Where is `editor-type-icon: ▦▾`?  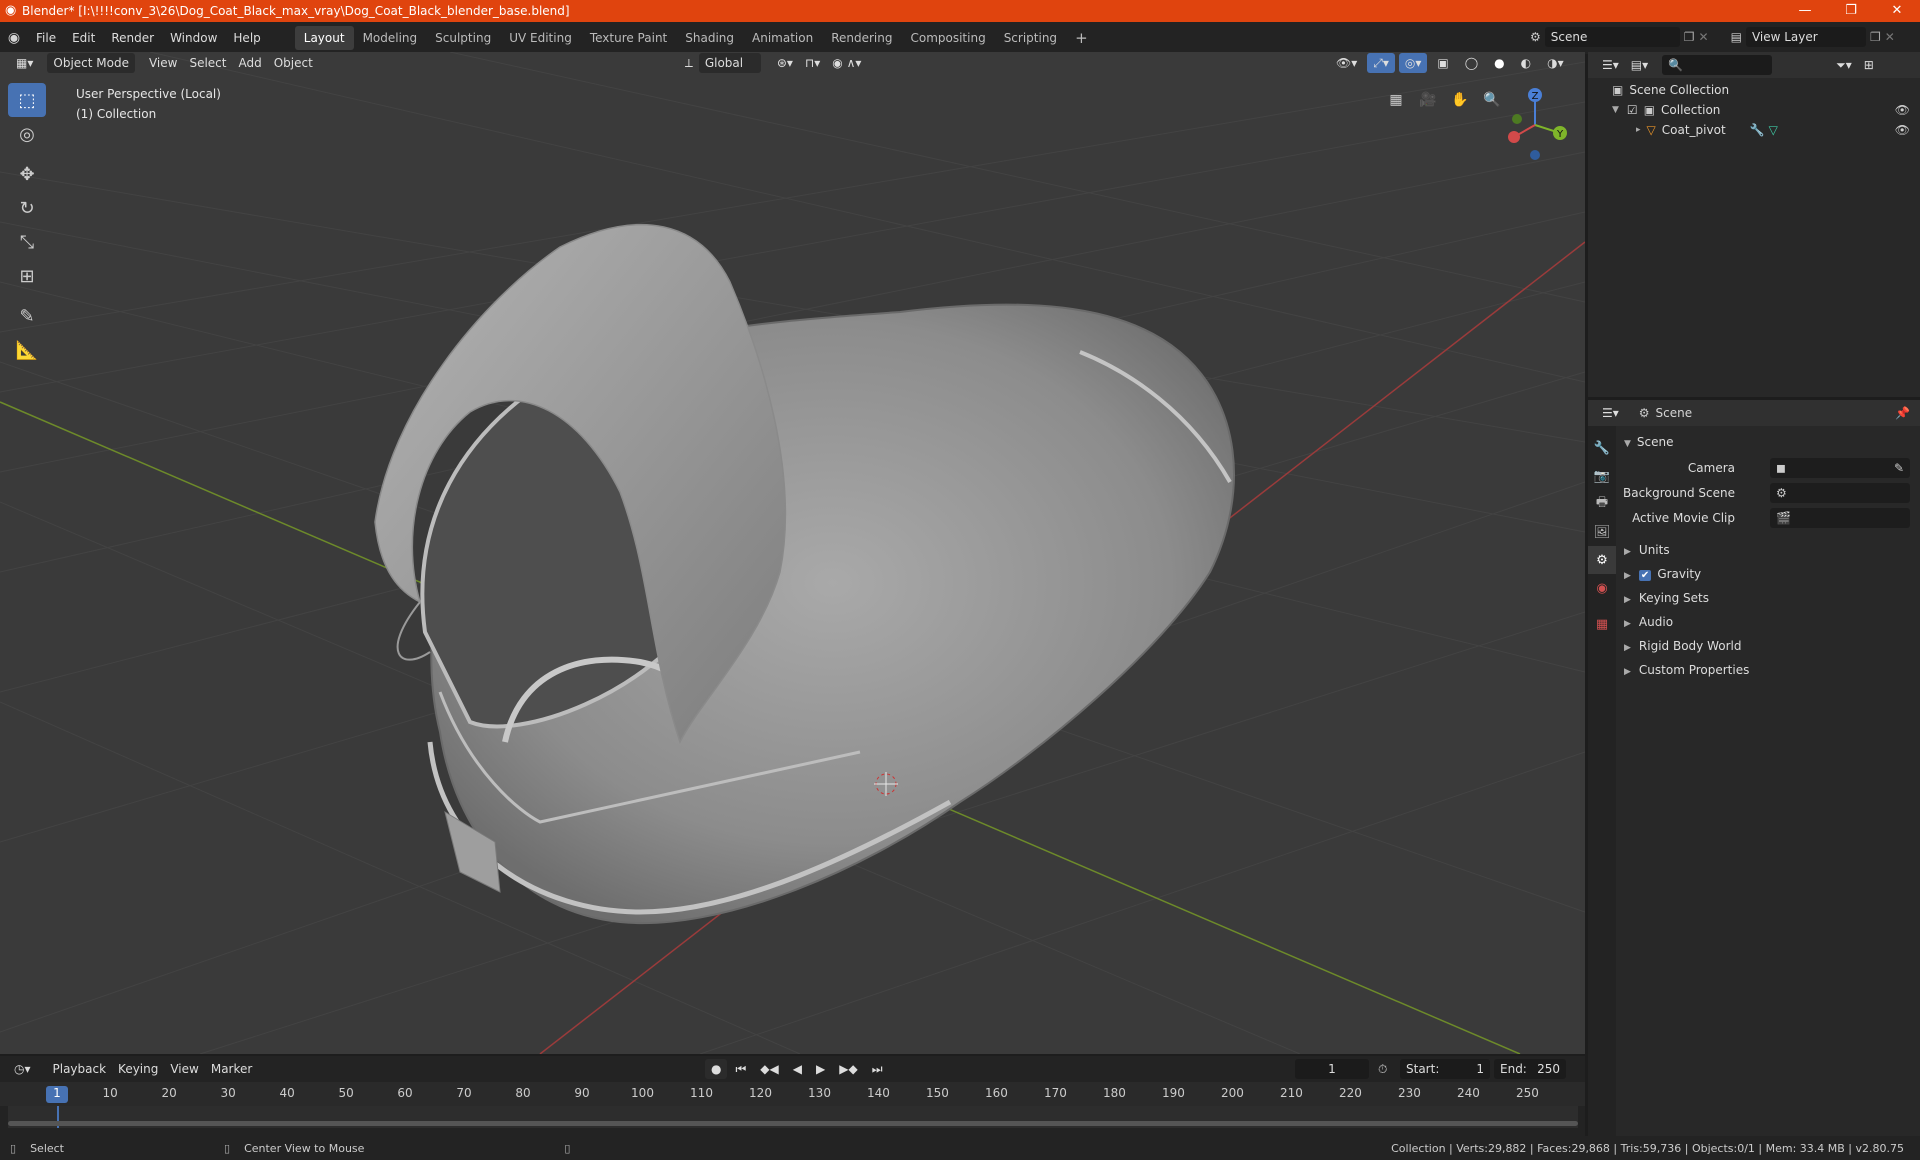 editor-type-icon: ▦▾ is located at coordinates (24, 63).